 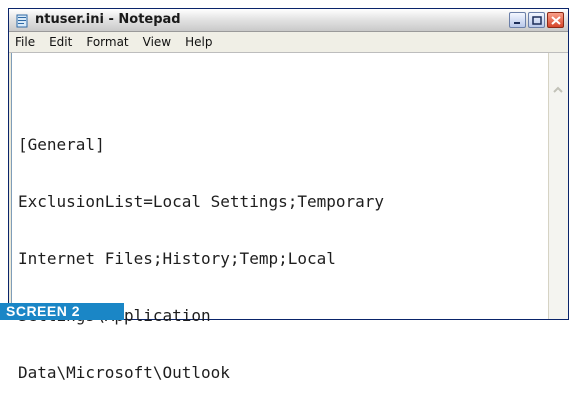 What do you see at coordinates (558, 87) in the screenshot?
I see `scroll-up-arrow-icon` at bounding box center [558, 87].